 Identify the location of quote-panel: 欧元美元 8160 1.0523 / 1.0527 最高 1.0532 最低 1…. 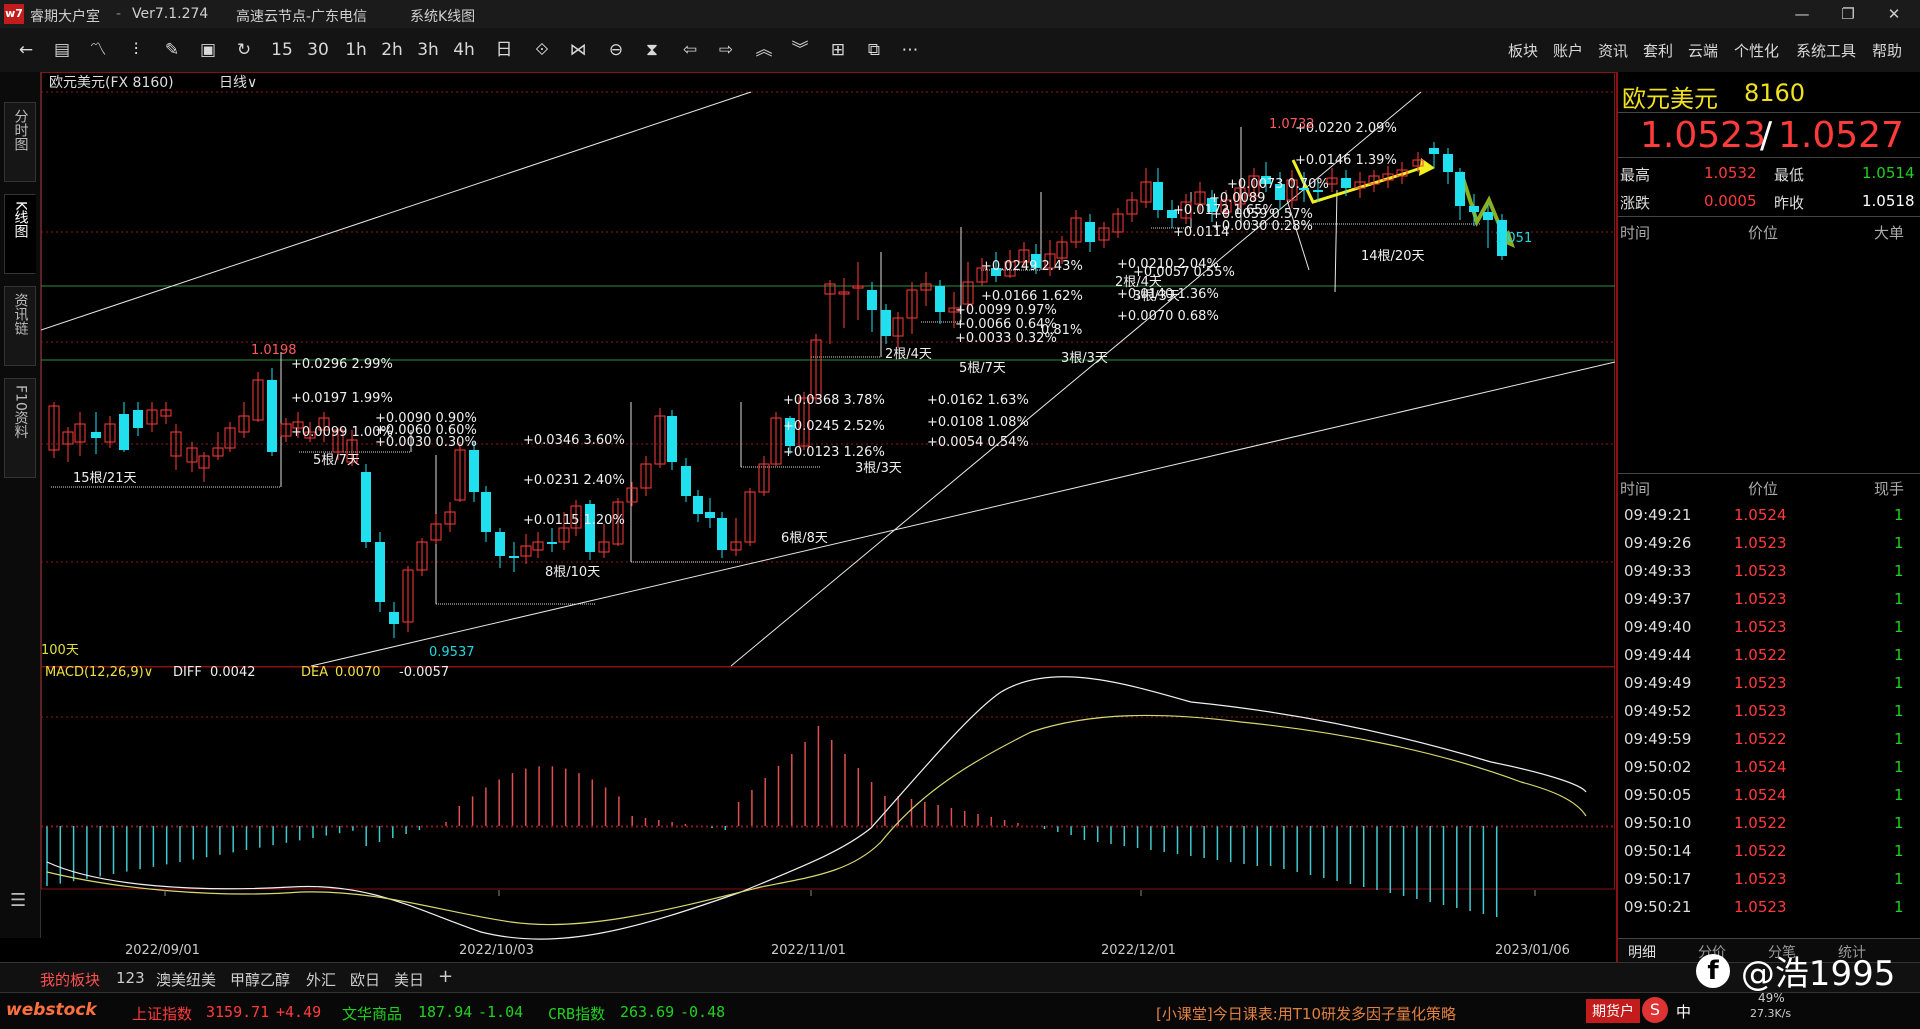
(1768, 517).